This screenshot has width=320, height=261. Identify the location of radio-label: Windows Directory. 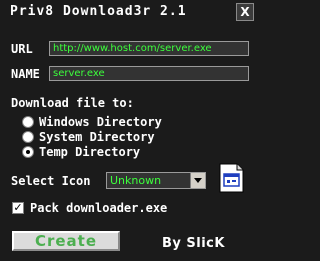
(100, 122).